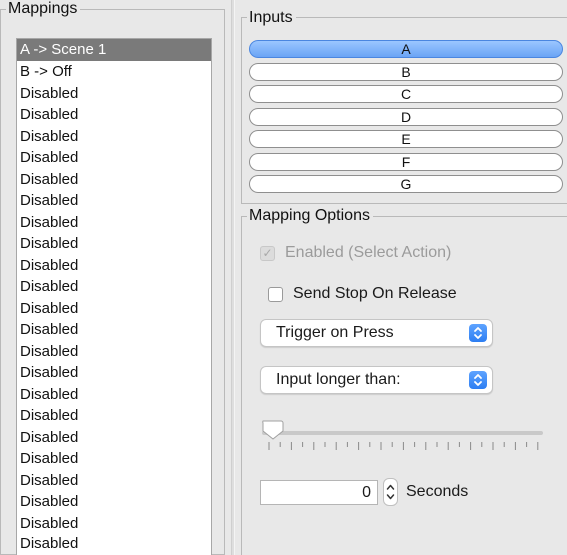 The image size is (567, 555). I want to click on stepper-icon, so click(390, 492).